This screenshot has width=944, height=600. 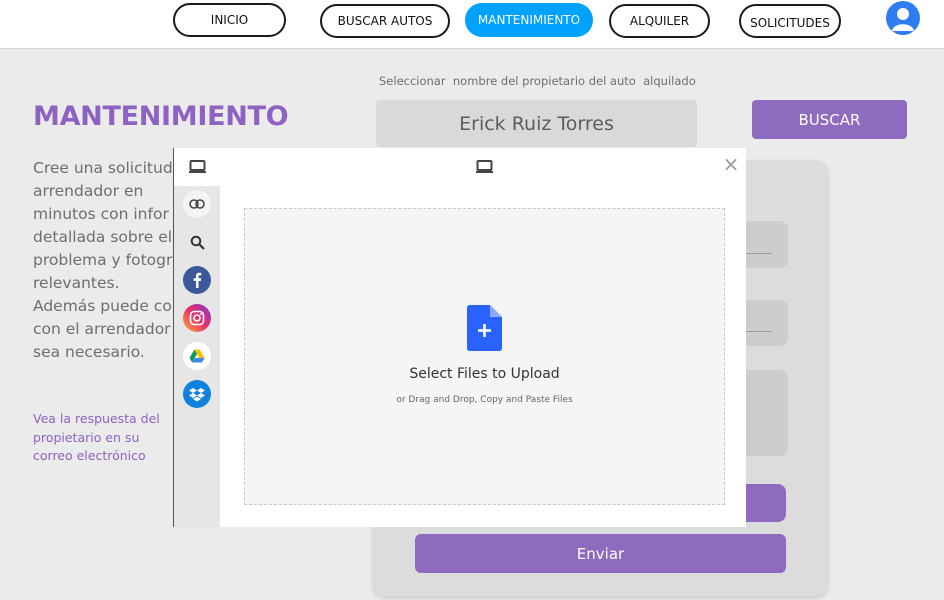 What do you see at coordinates (229, 20) in the screenshot?
I see `nav-inicio: INICIO` at bounding box center [229, 20].